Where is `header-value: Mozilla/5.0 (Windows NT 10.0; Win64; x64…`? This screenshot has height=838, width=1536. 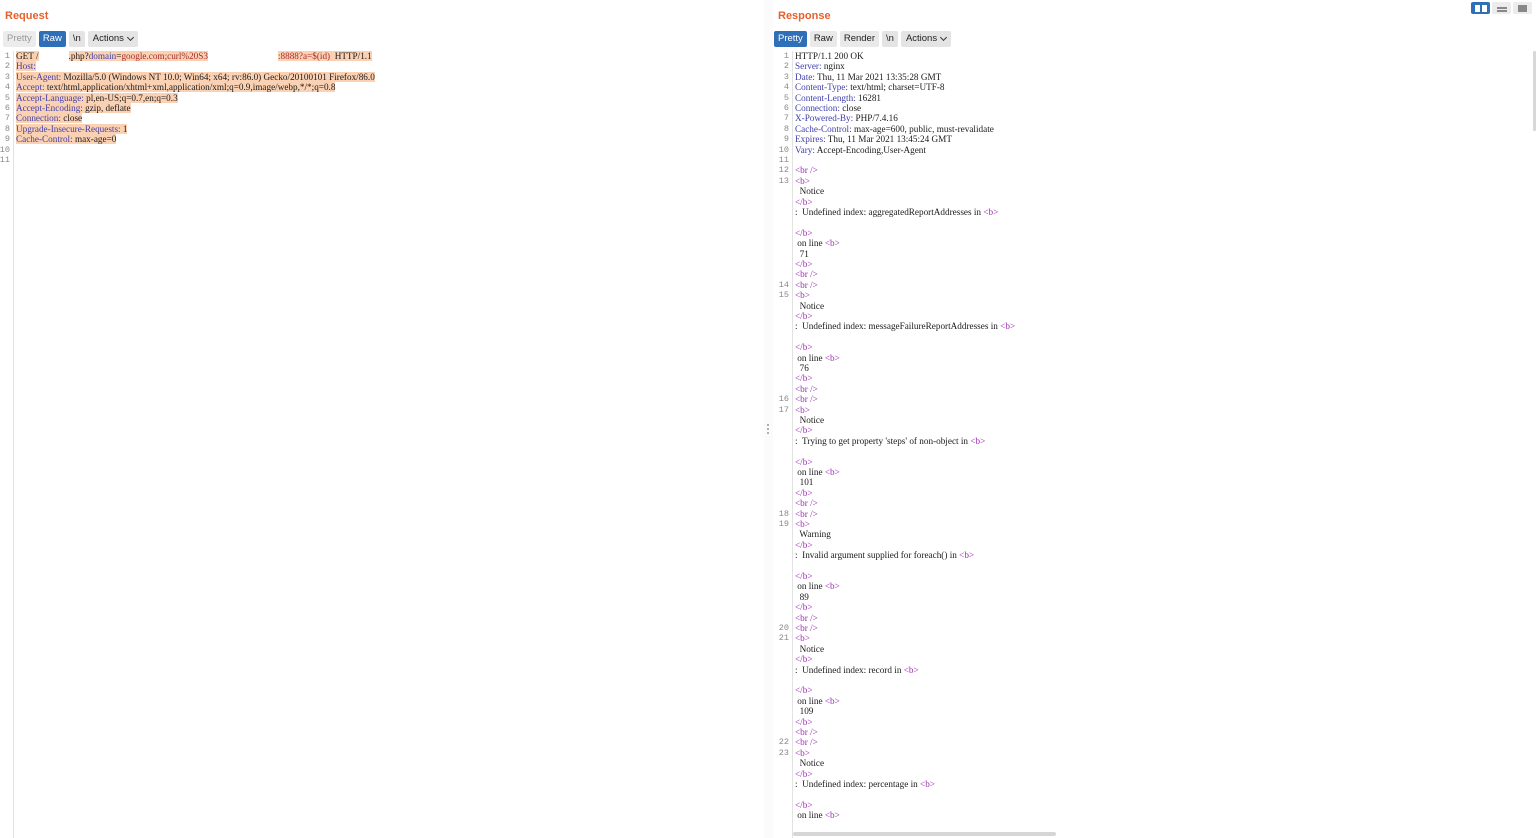
header-value: Mozilla/5.0 (Windows NT 10.0; Win64; x64… is located at coordinates (218, 76).